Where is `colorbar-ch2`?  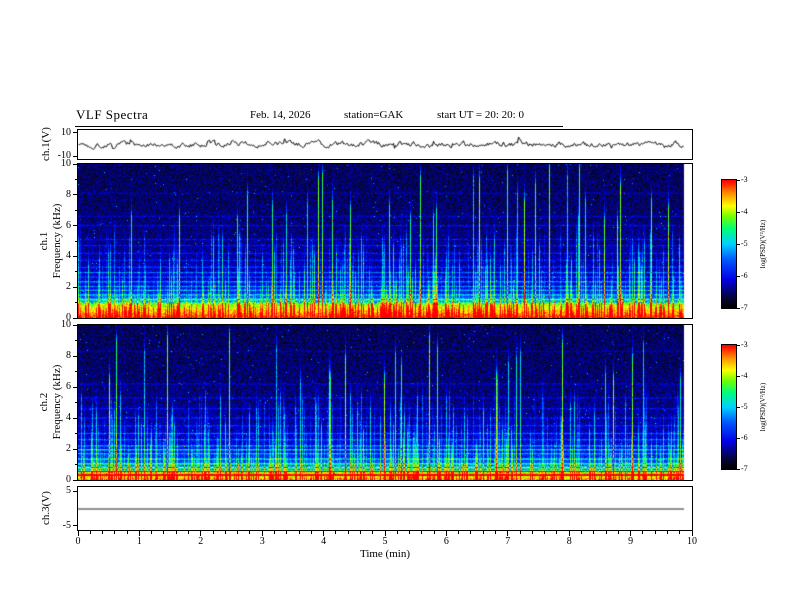
colorbar-ch2 is located at coordinates (729, 407).